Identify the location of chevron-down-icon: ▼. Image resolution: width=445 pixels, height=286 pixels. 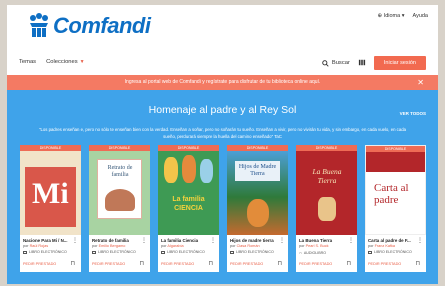
(82, 62).